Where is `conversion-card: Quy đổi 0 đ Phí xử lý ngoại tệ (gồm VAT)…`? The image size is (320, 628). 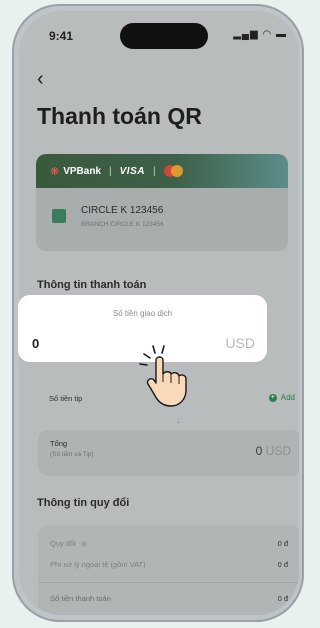
conversion-card: Quy đổi 0 đ Phí xử lý ngoại tệ (gồm VAT)… is located at coordinates (168, 570).